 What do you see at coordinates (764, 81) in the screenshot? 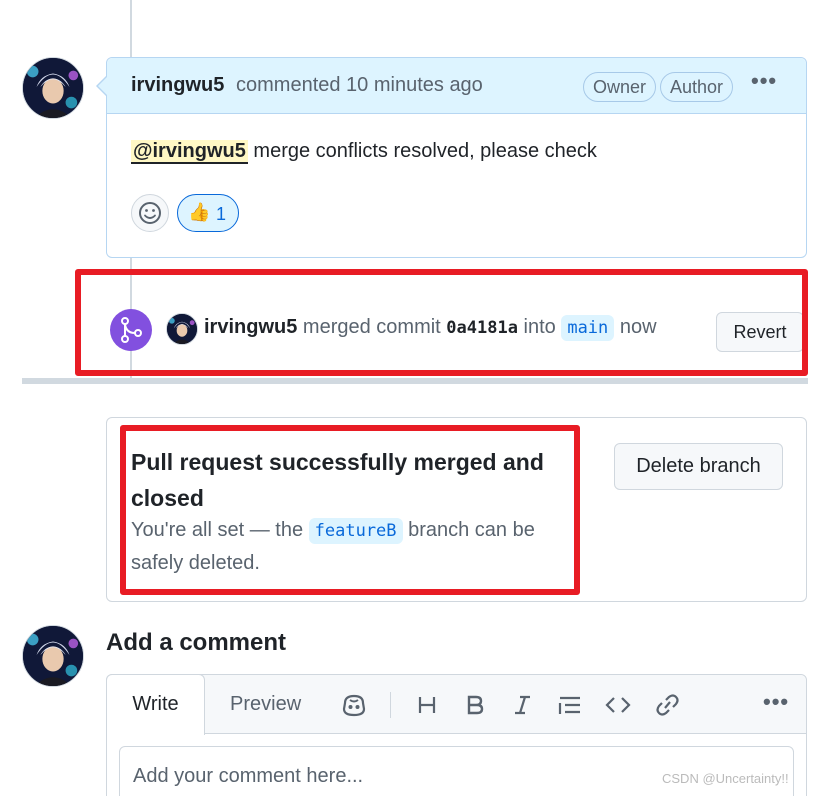
I see `kebab-horizontal-icon: •••` at bounding box center [764, 81].